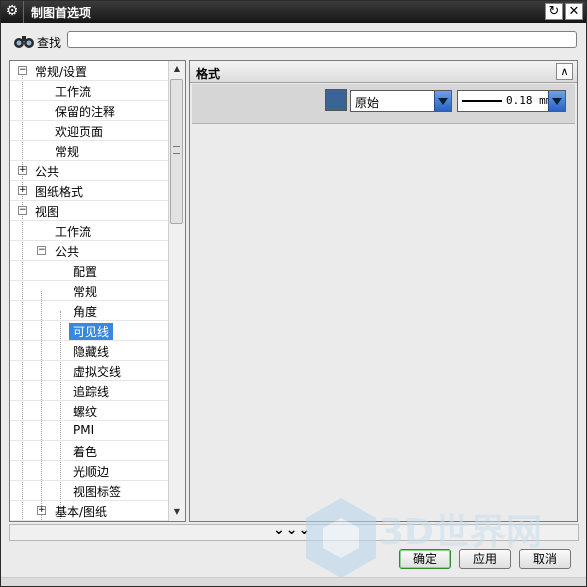  What do you see at coordinates (85, 452) in the screenshot?
I see `tree-item-label: 着色` at bounding box center [85, 452].